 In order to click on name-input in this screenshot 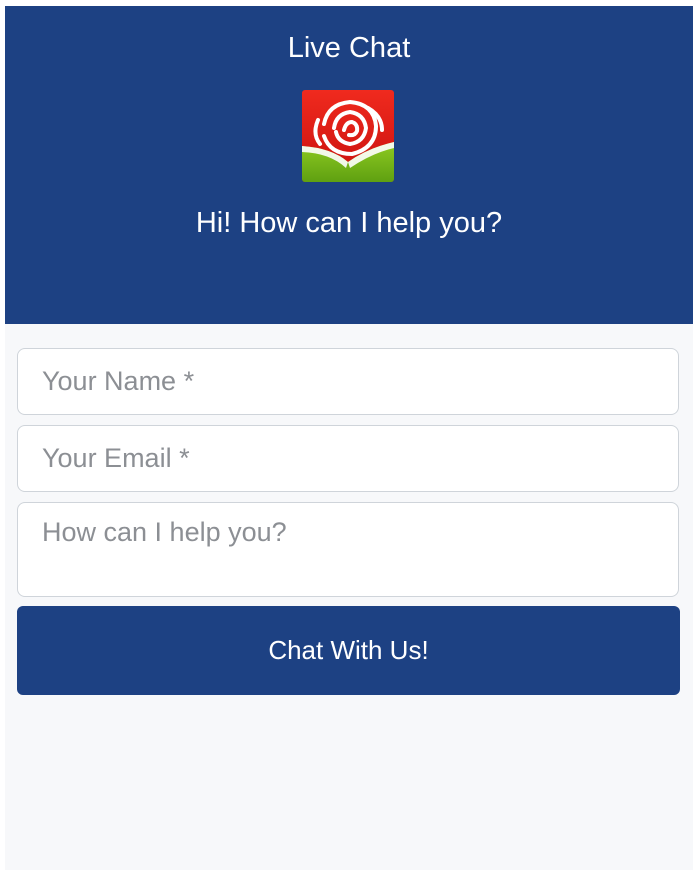, I will do `click(348, 381)`.